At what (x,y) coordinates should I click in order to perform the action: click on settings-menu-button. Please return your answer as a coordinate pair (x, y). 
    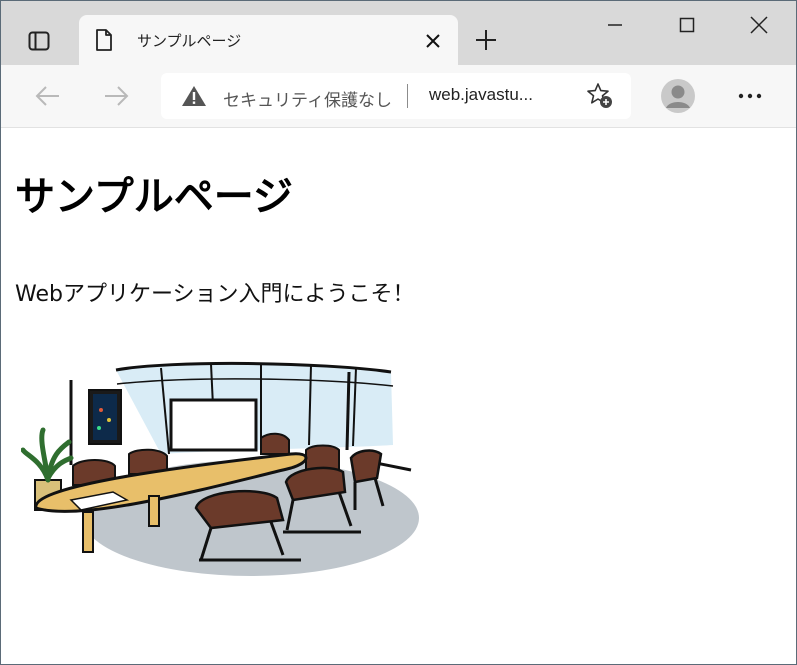
    Looking at the image, I should click on (750, 96).